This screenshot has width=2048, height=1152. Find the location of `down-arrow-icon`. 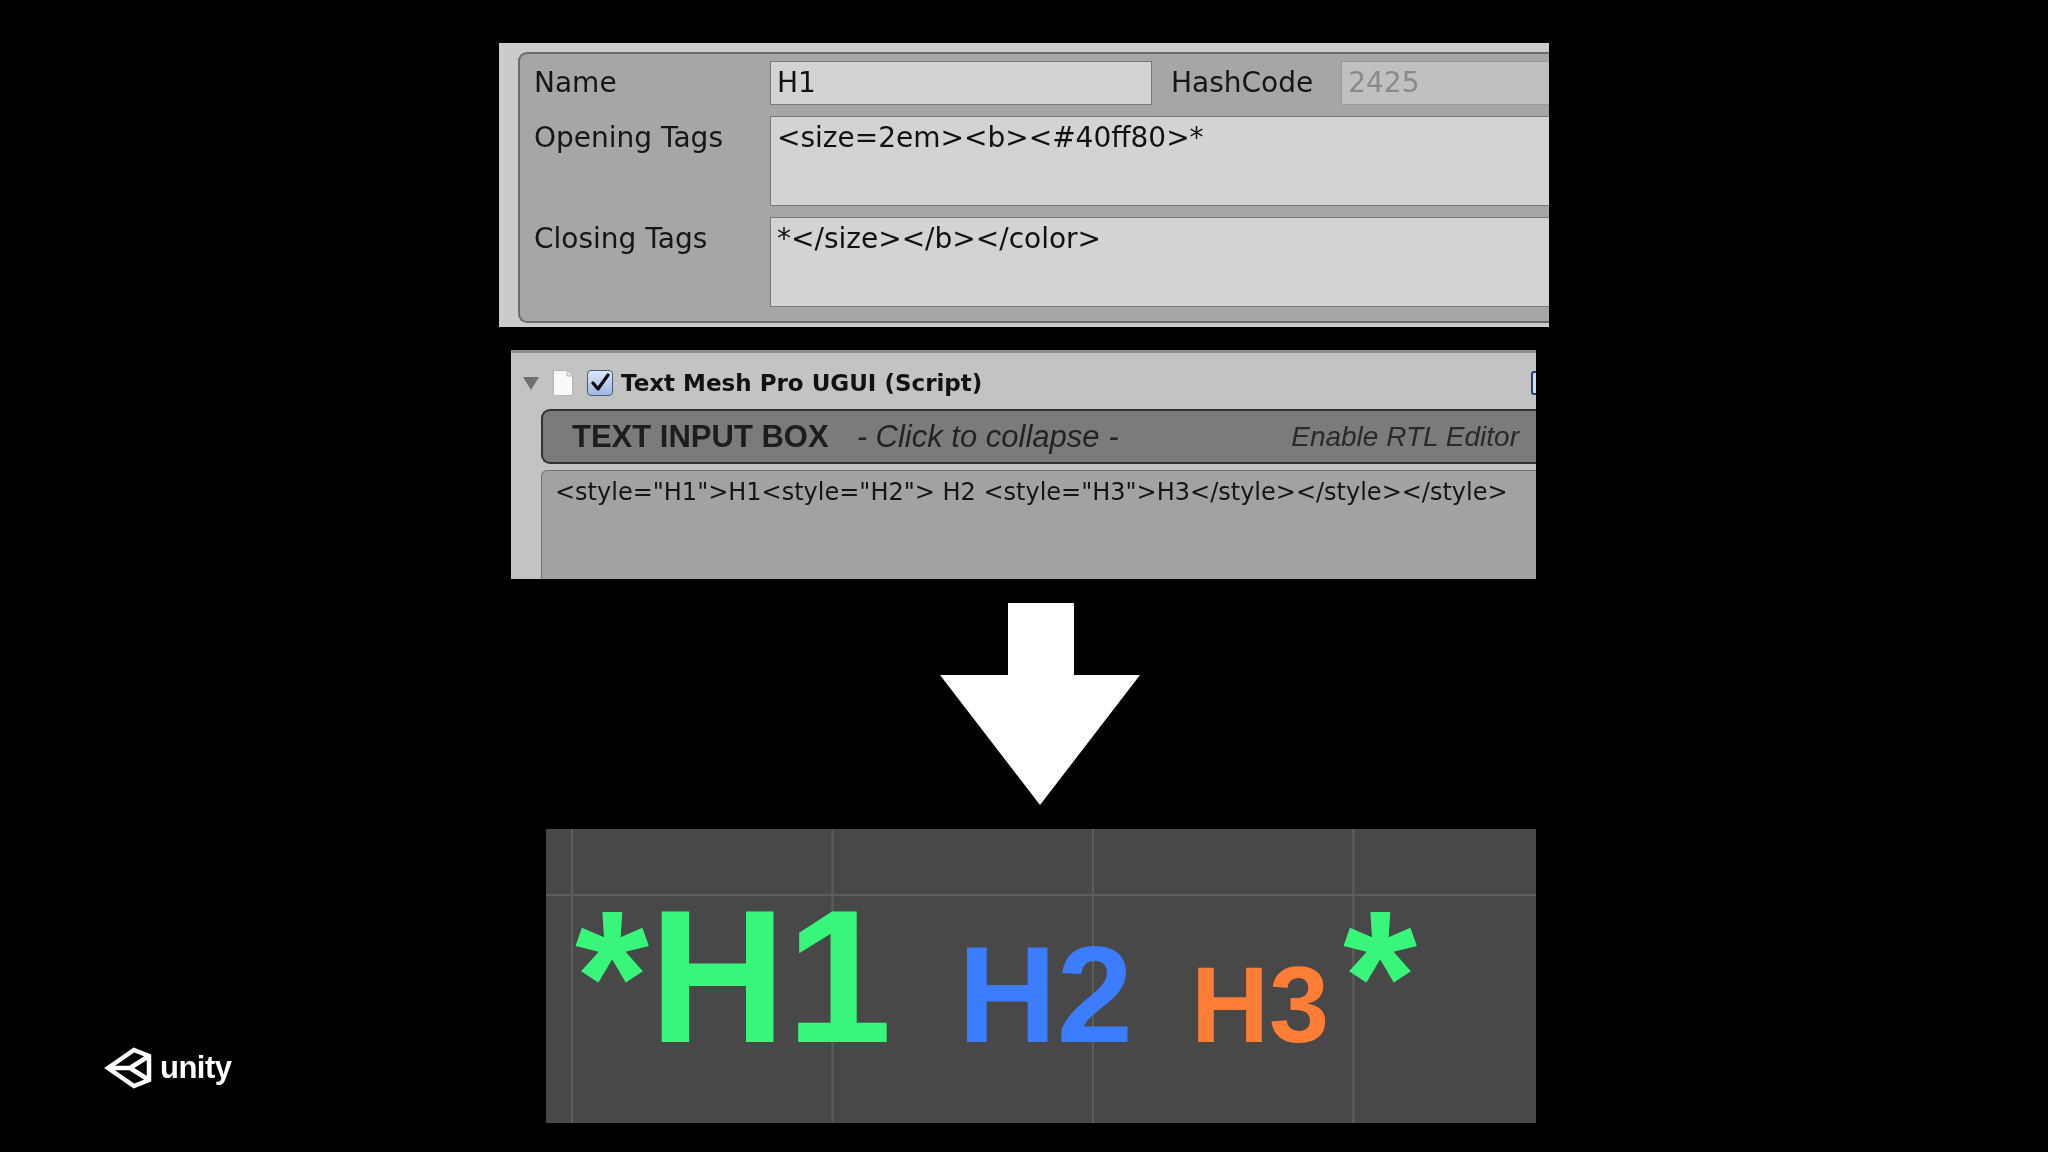

down-arrow-icon is located at coordinates (1040, 704).